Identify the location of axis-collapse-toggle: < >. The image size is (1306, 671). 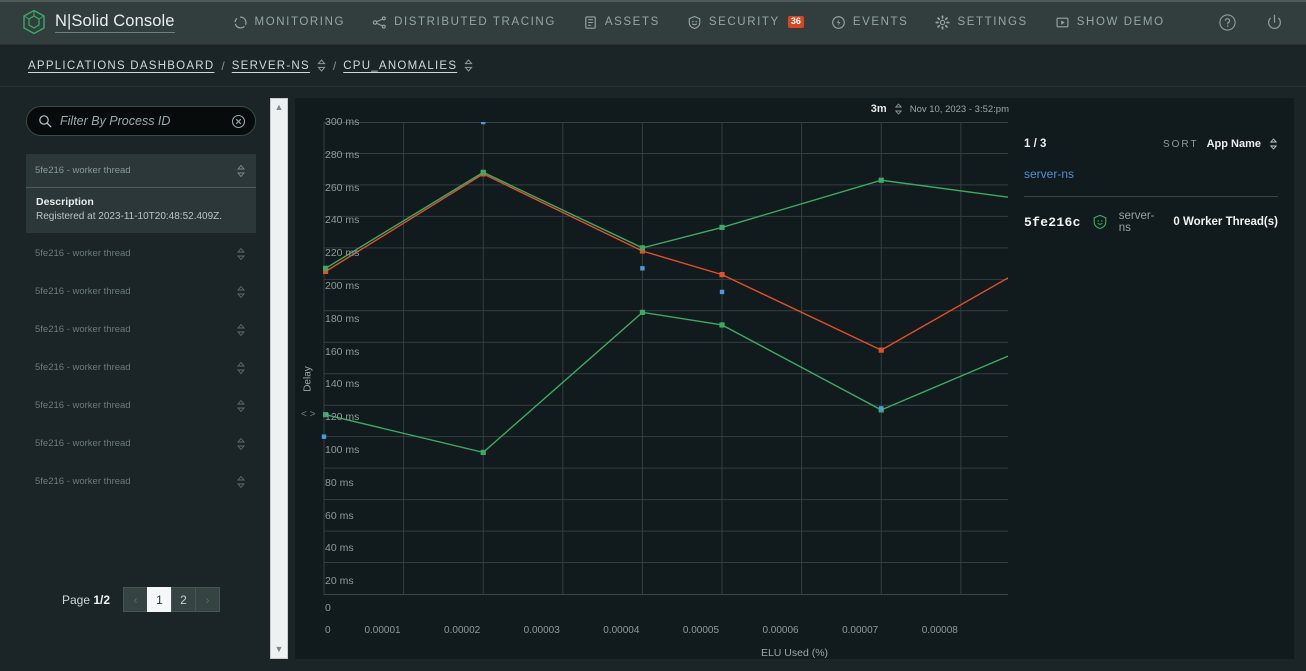
(308, 414).